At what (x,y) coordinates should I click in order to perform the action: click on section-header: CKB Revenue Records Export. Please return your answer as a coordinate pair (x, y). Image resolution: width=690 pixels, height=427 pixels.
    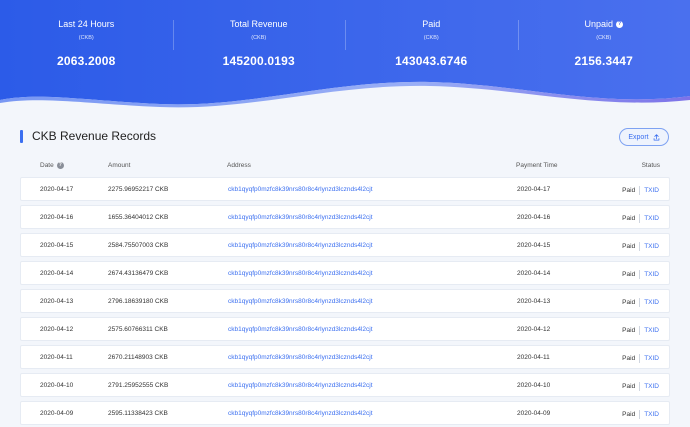
    Looking at the image, I should click on (345, 138).